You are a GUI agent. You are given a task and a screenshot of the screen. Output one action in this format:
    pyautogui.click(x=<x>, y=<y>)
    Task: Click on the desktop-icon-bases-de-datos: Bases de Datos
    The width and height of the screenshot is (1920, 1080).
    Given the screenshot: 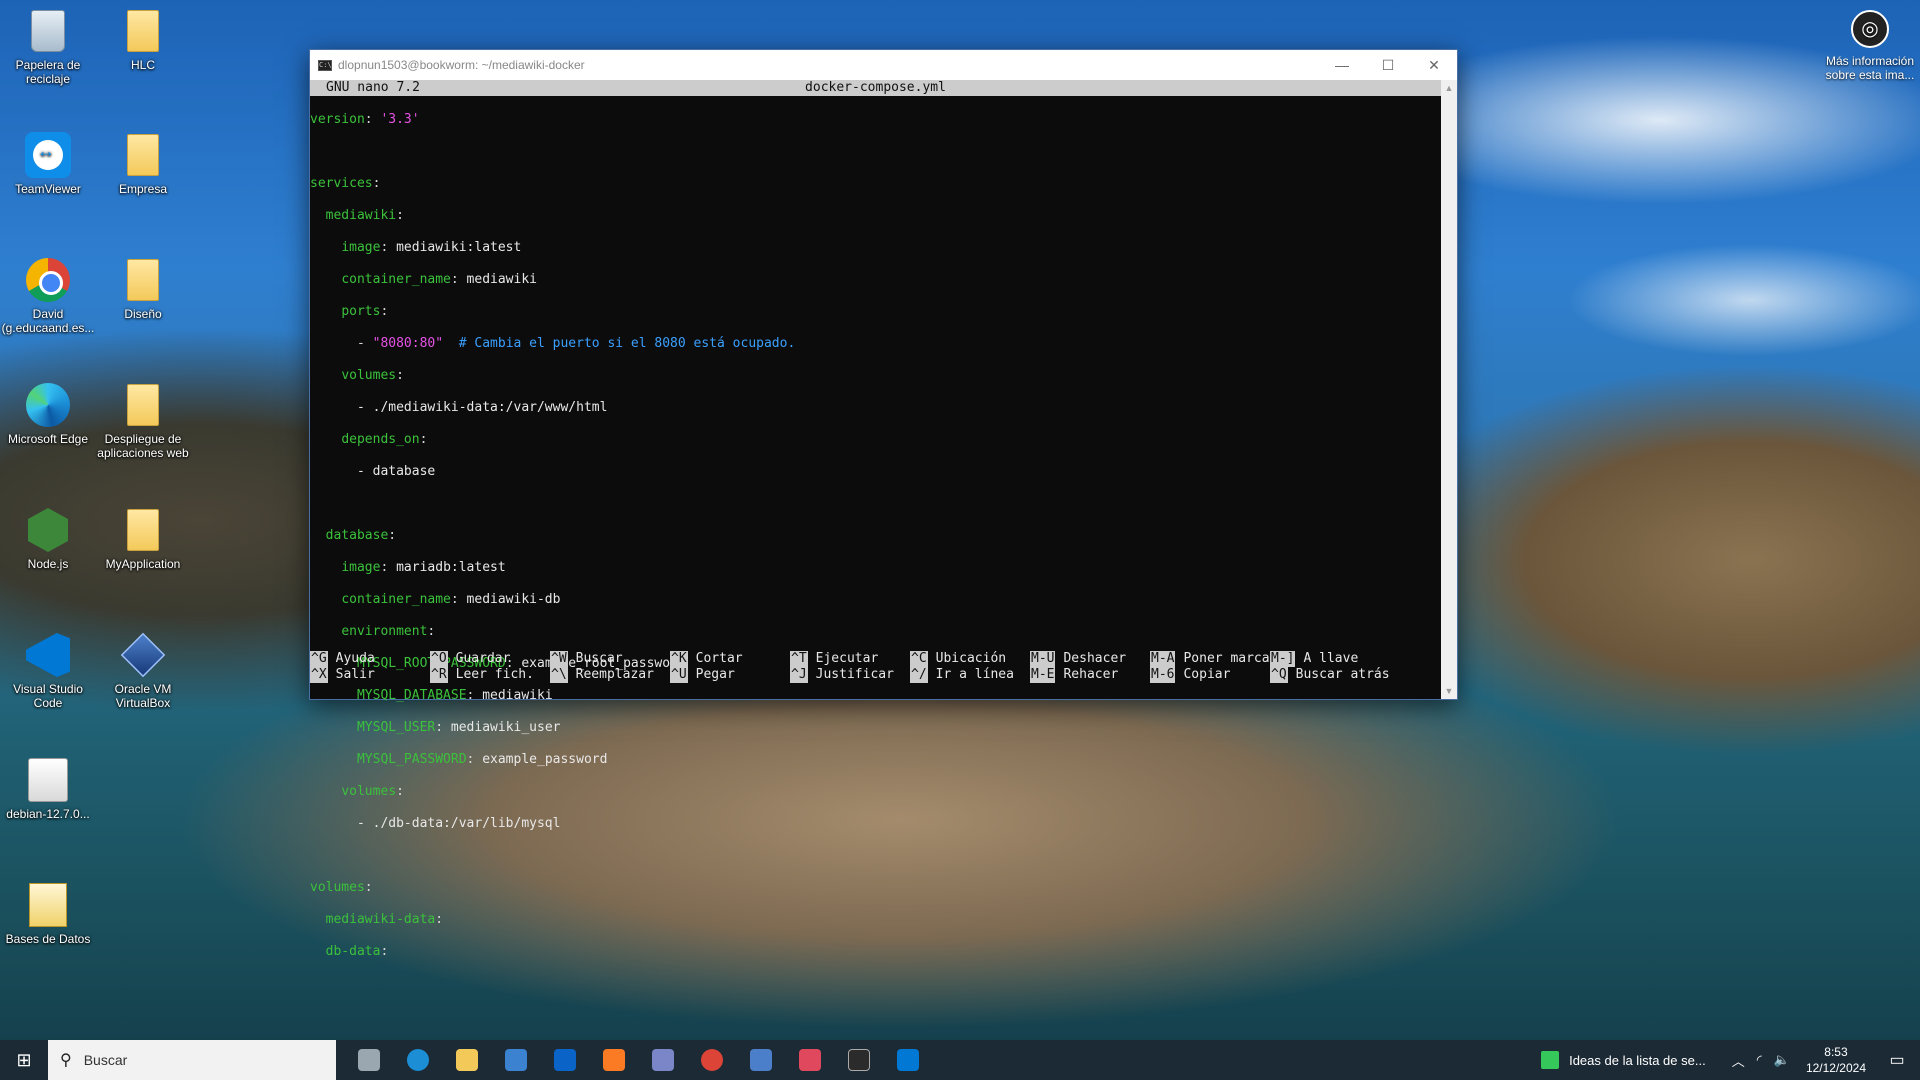 What is the action you would take?
    pyautogui.click(x=48, y=914)
    